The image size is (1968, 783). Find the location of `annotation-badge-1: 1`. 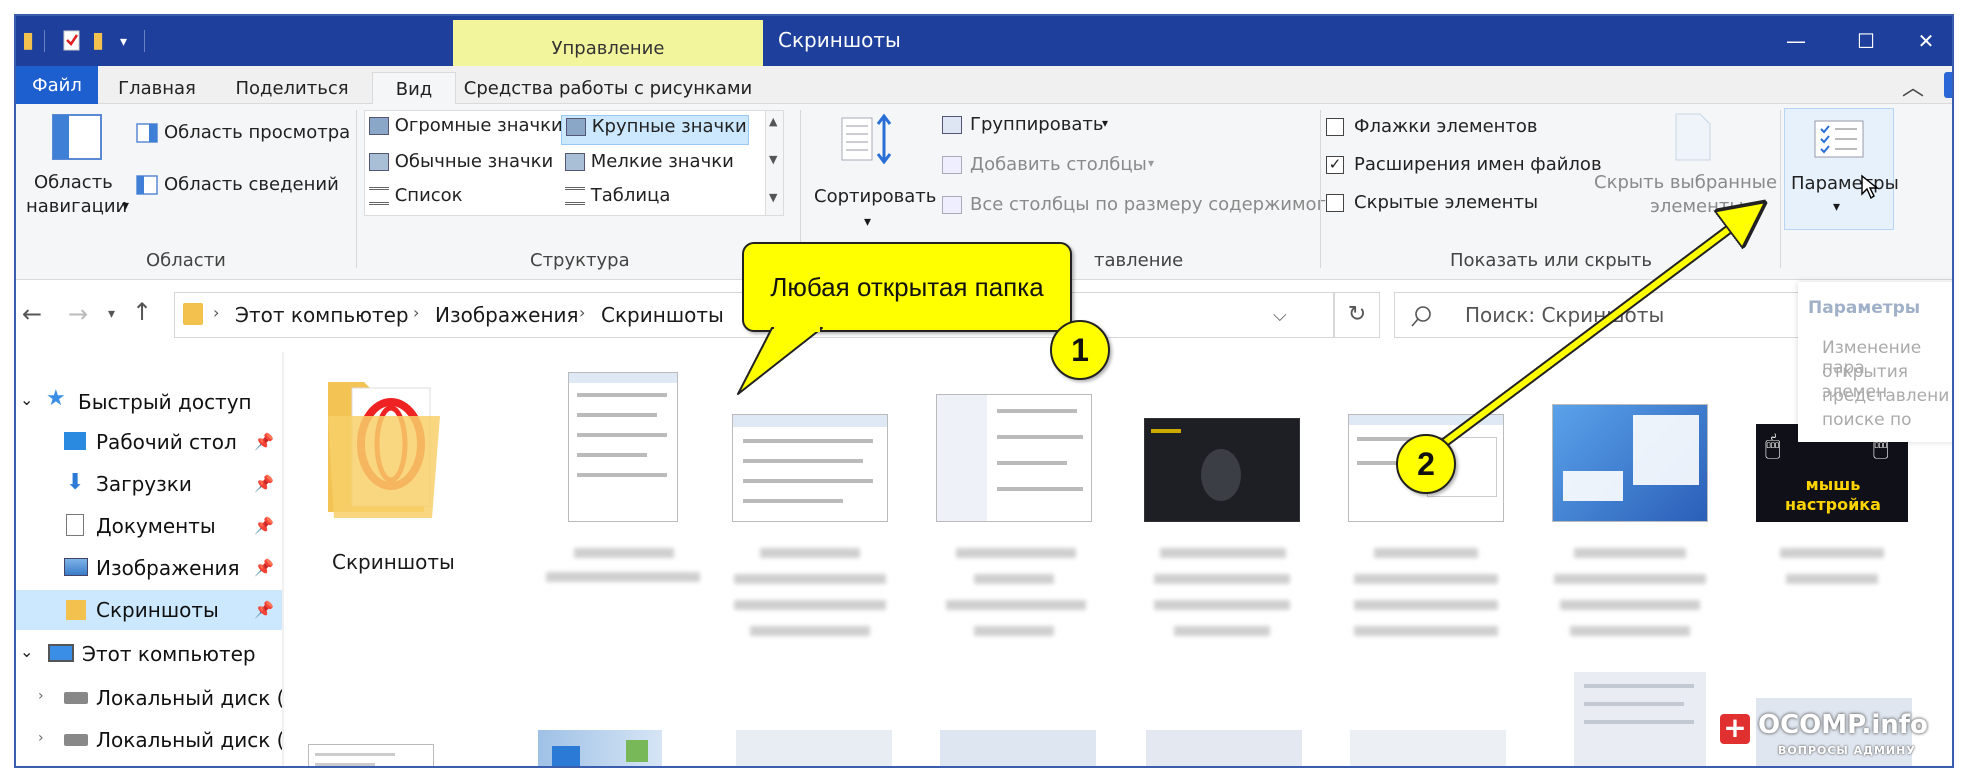

annotation-badge-1: 1 is located at coordinates (1080, 350).